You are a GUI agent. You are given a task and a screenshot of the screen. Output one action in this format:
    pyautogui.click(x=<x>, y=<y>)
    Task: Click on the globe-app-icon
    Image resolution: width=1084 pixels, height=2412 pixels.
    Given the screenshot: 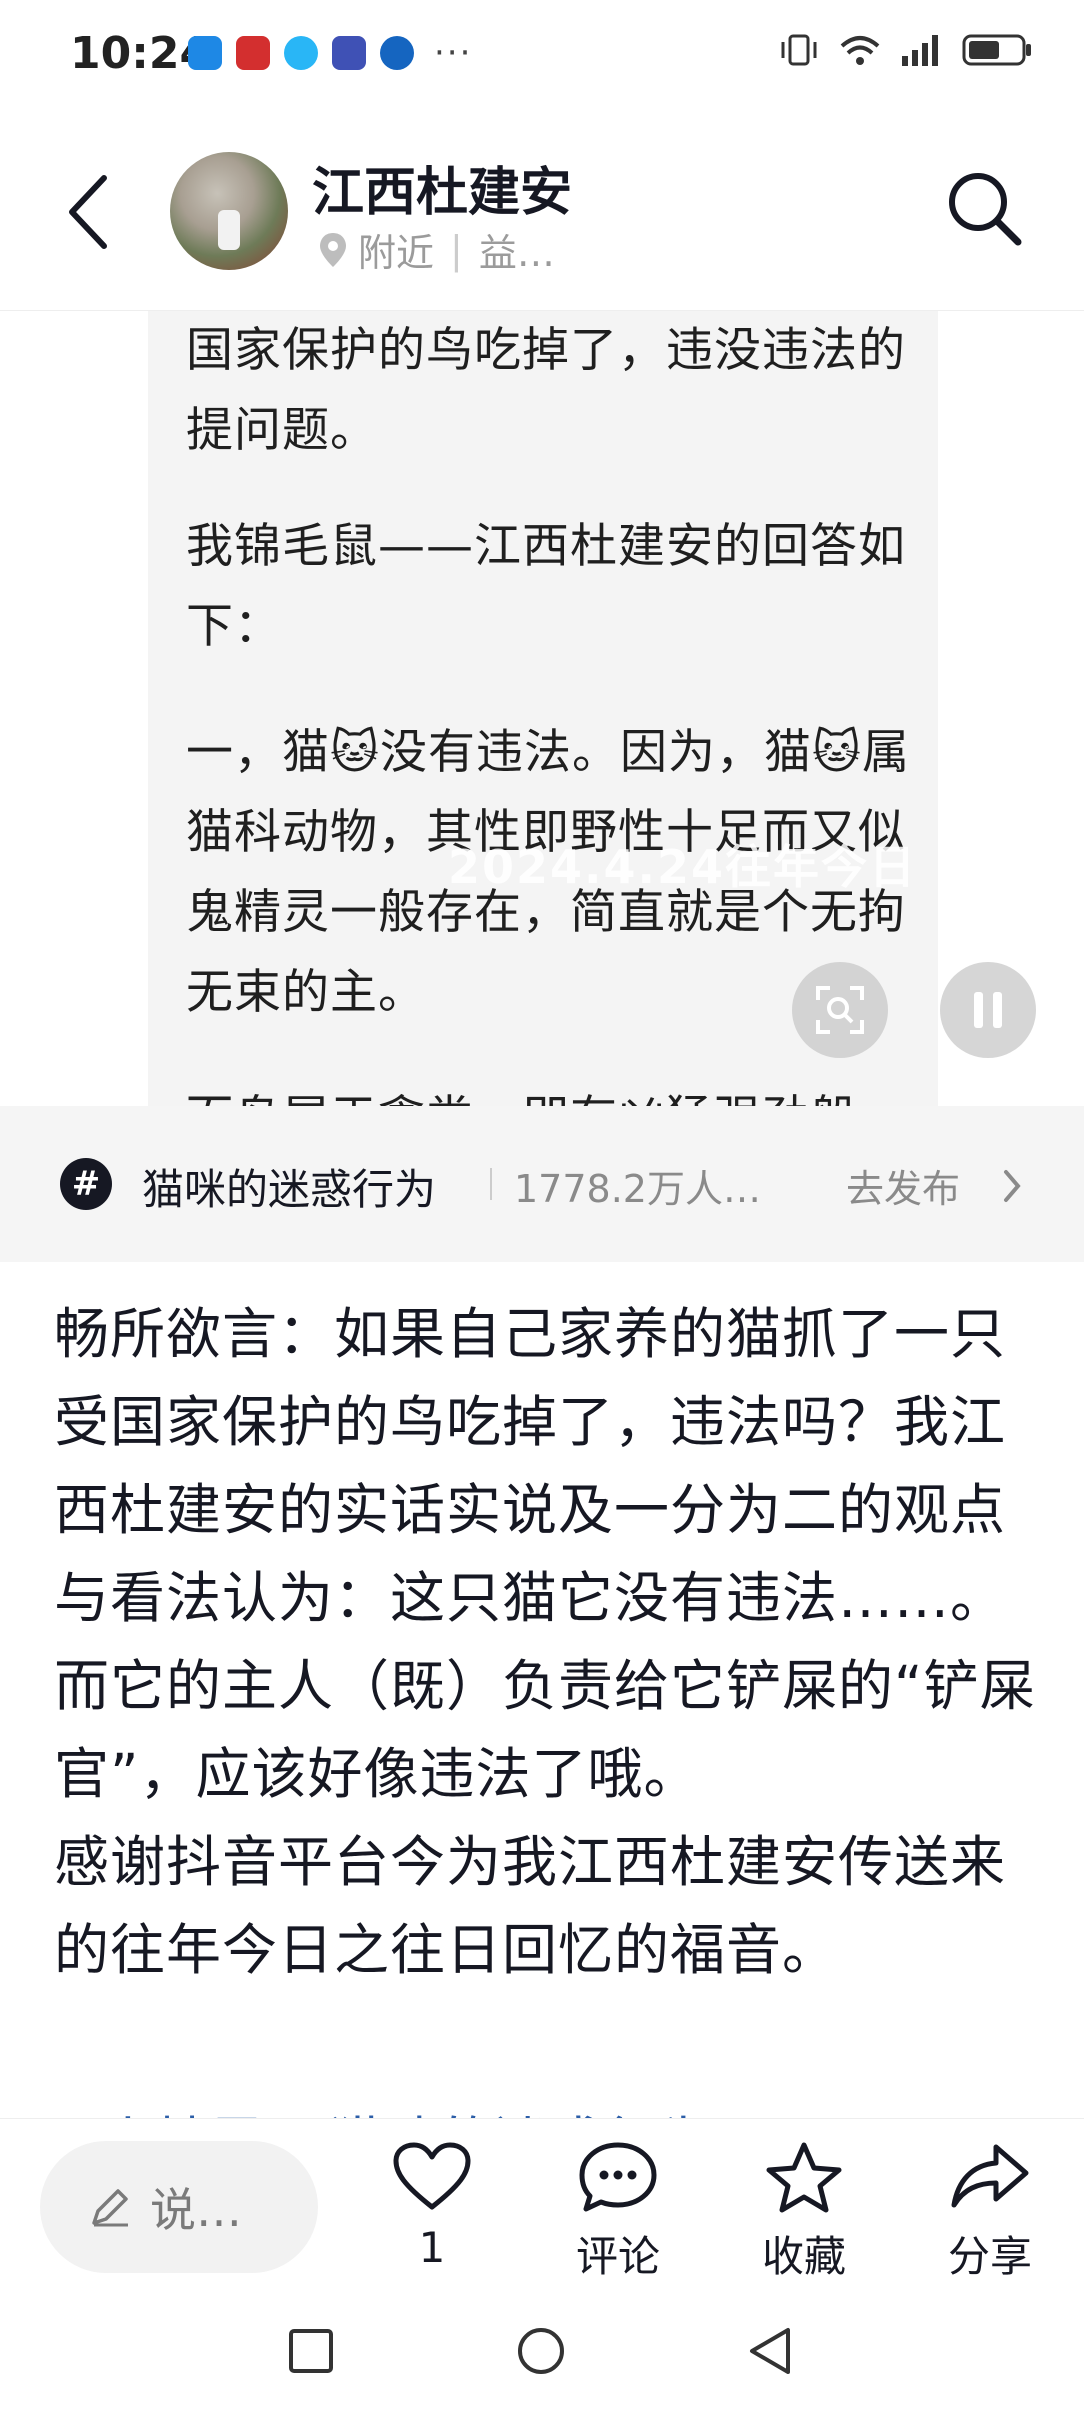 What is the action you would take?
    pyautogui.click(x=349, y=53)
    